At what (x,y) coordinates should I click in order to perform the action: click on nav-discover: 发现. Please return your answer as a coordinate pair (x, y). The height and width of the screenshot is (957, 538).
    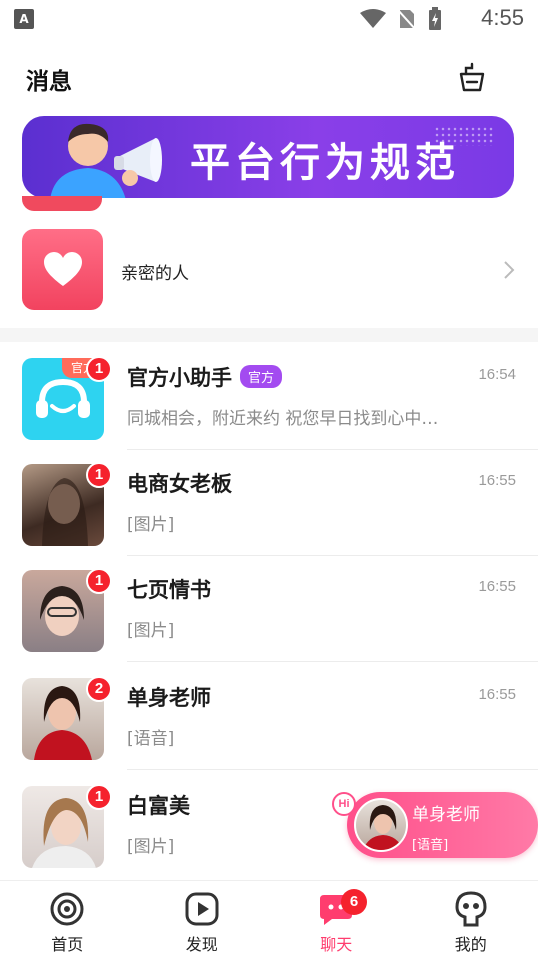
    Looking at the image, I should click on (202, 919).